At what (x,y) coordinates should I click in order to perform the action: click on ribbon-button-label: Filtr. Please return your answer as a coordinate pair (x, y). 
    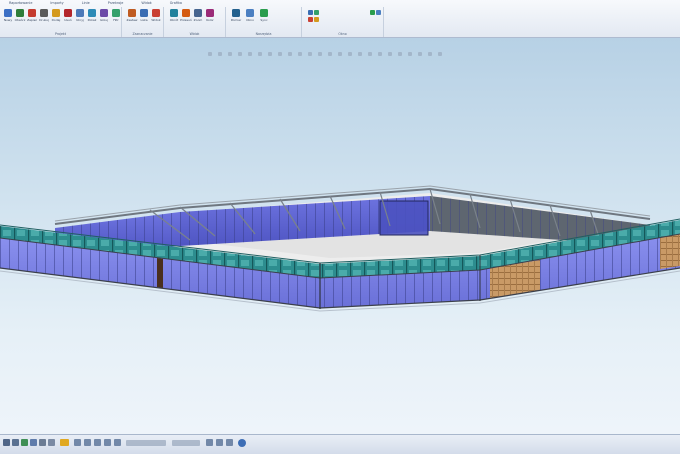
    Looking at the image, I should click on (116, 20).